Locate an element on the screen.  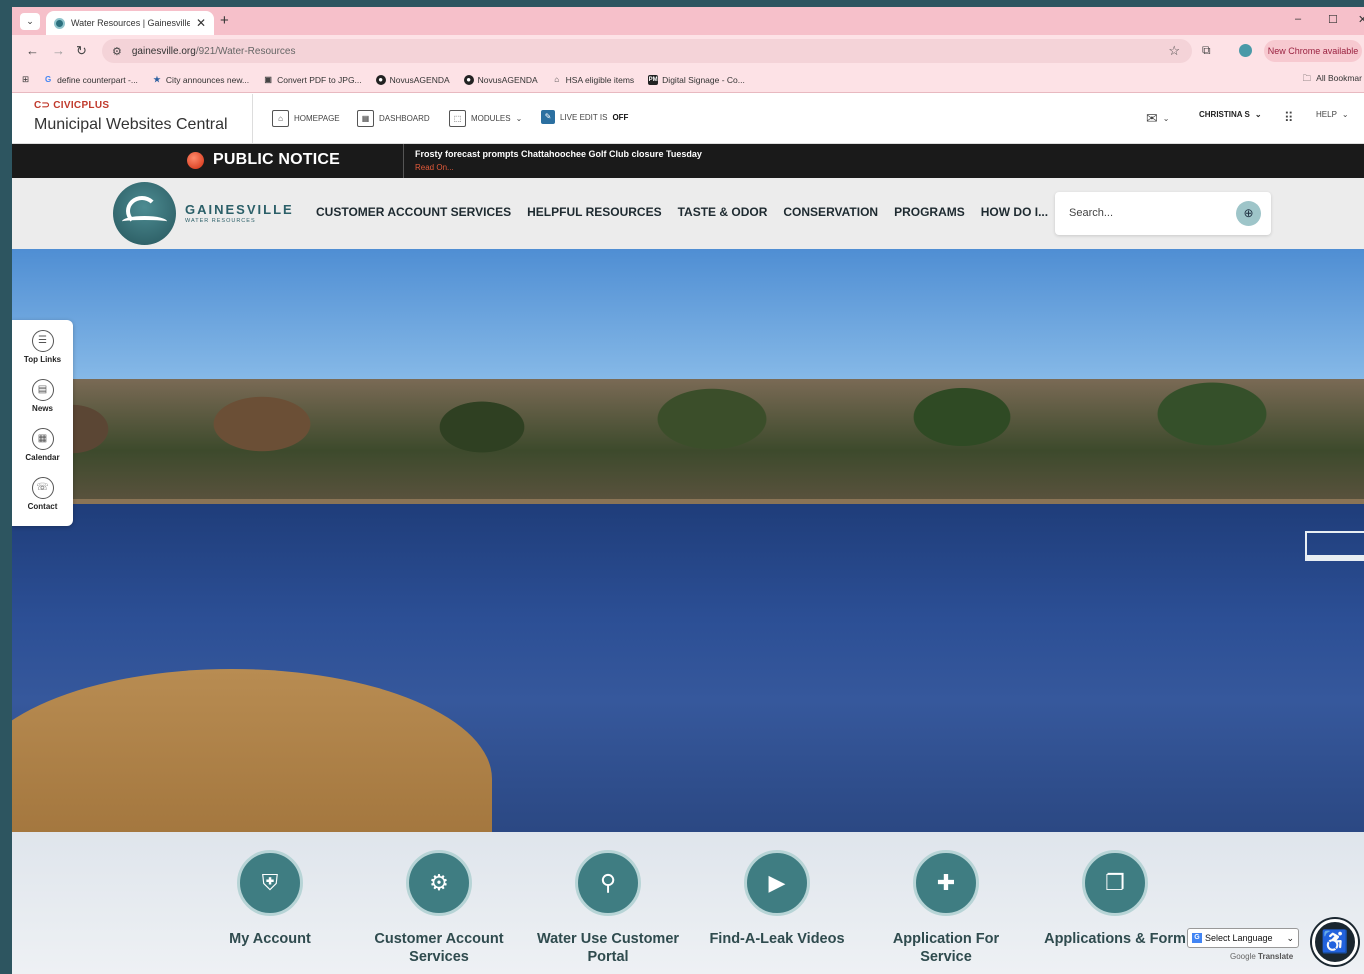
url-path: /921/Water-Resources is located at coordinates (245, 51).